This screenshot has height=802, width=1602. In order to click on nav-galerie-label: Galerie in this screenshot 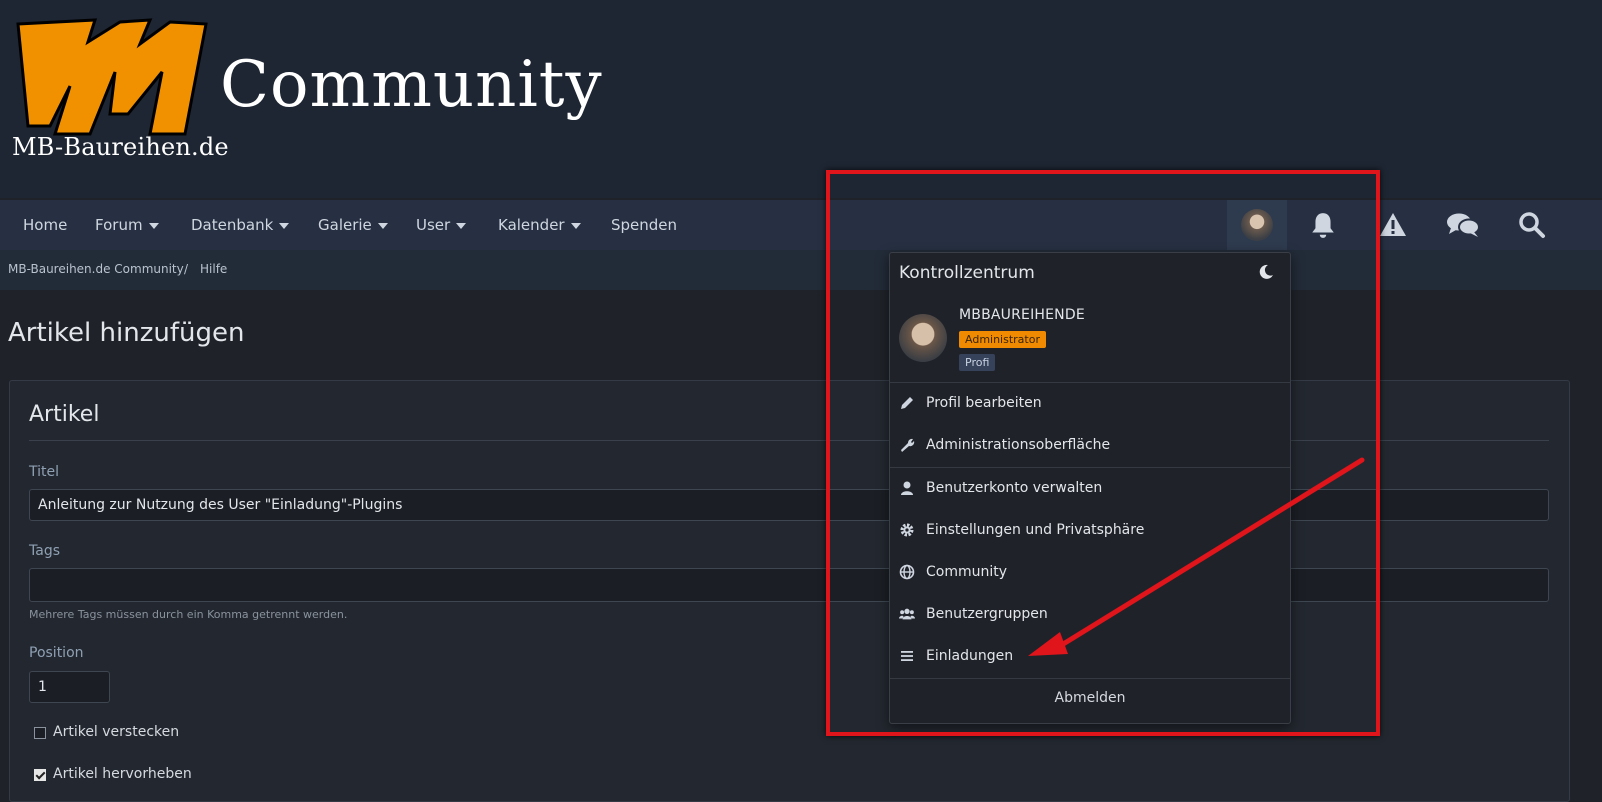, I will do `click(345, 225)`.